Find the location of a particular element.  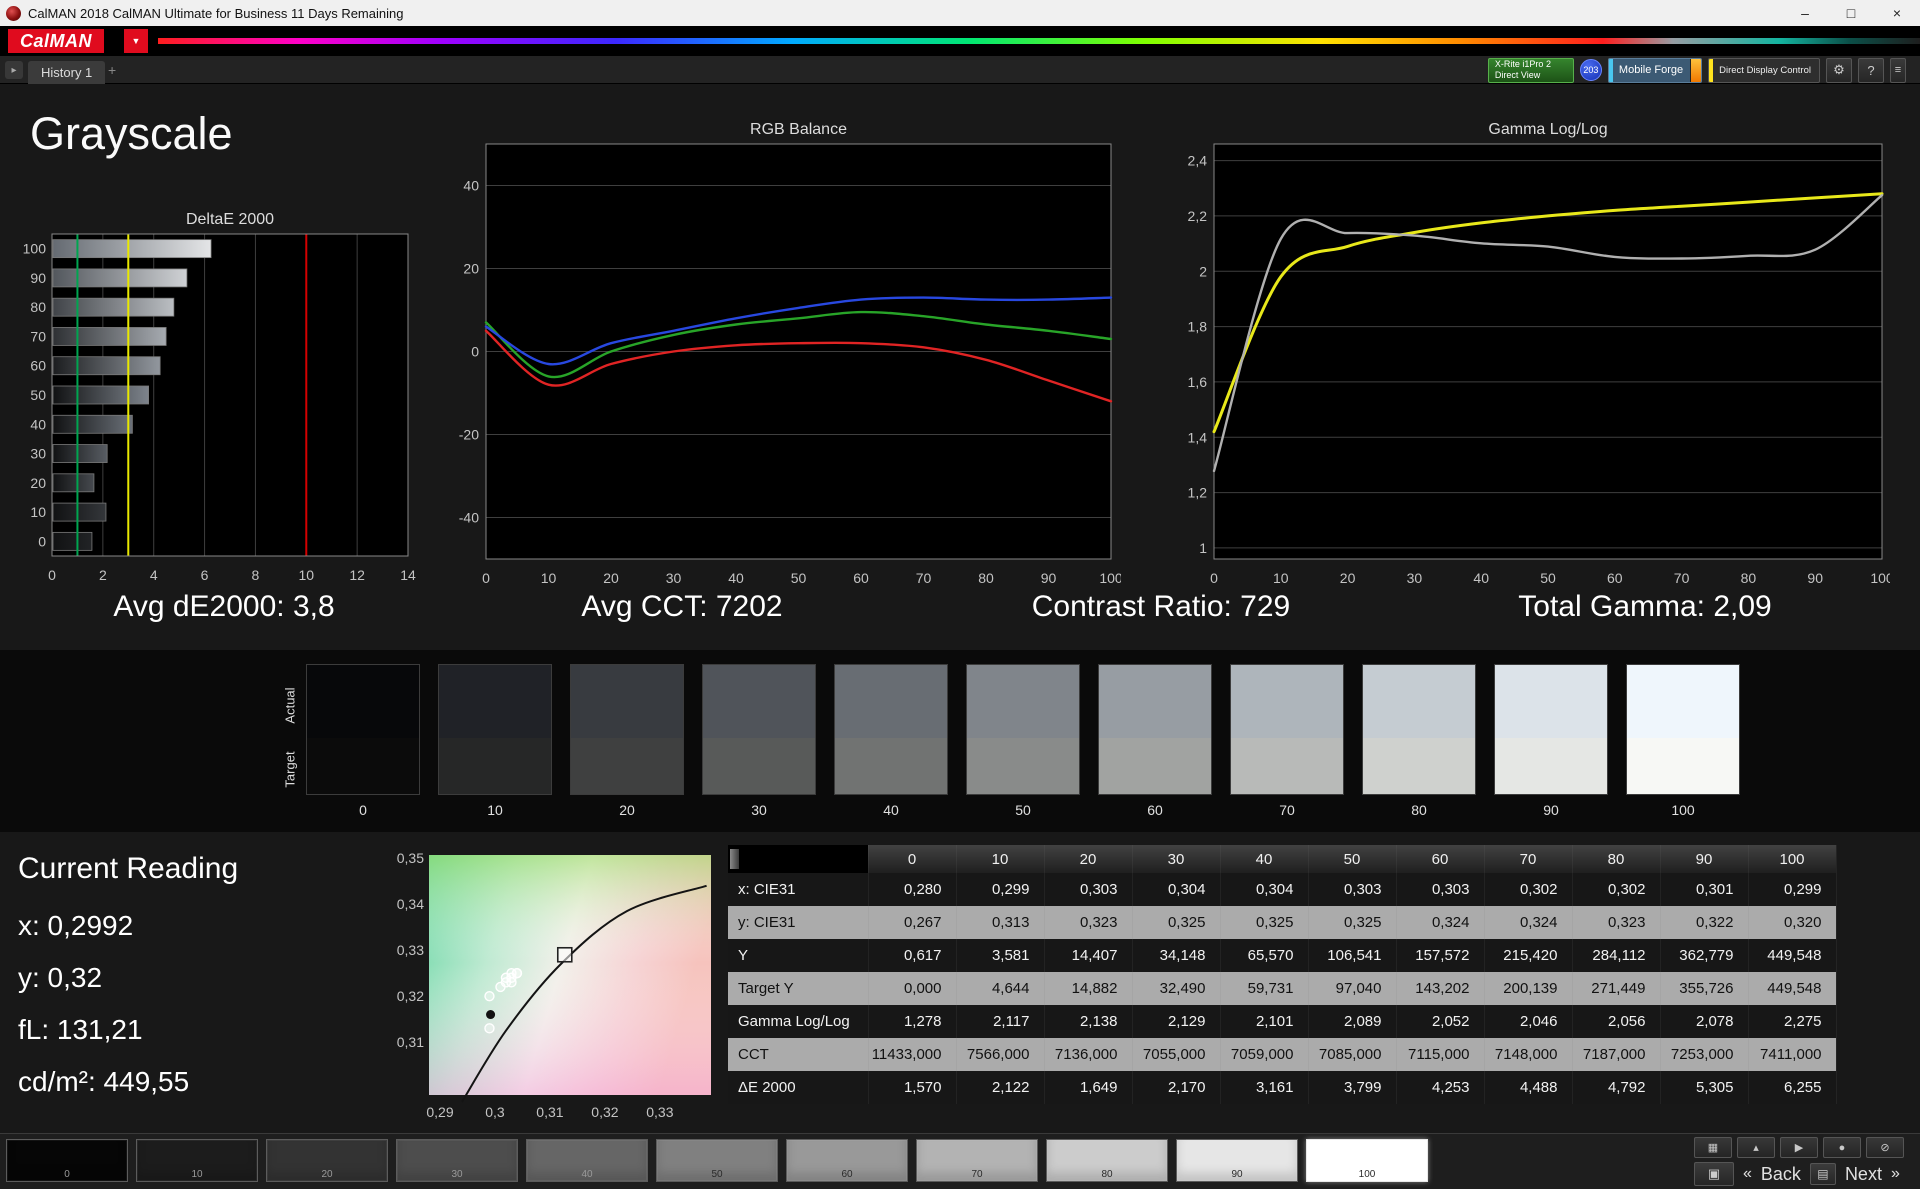

pattern-level-buttons: 0 10 20 30 40 50 60 70 80 90 100 is located at coordinates (717, 1160).